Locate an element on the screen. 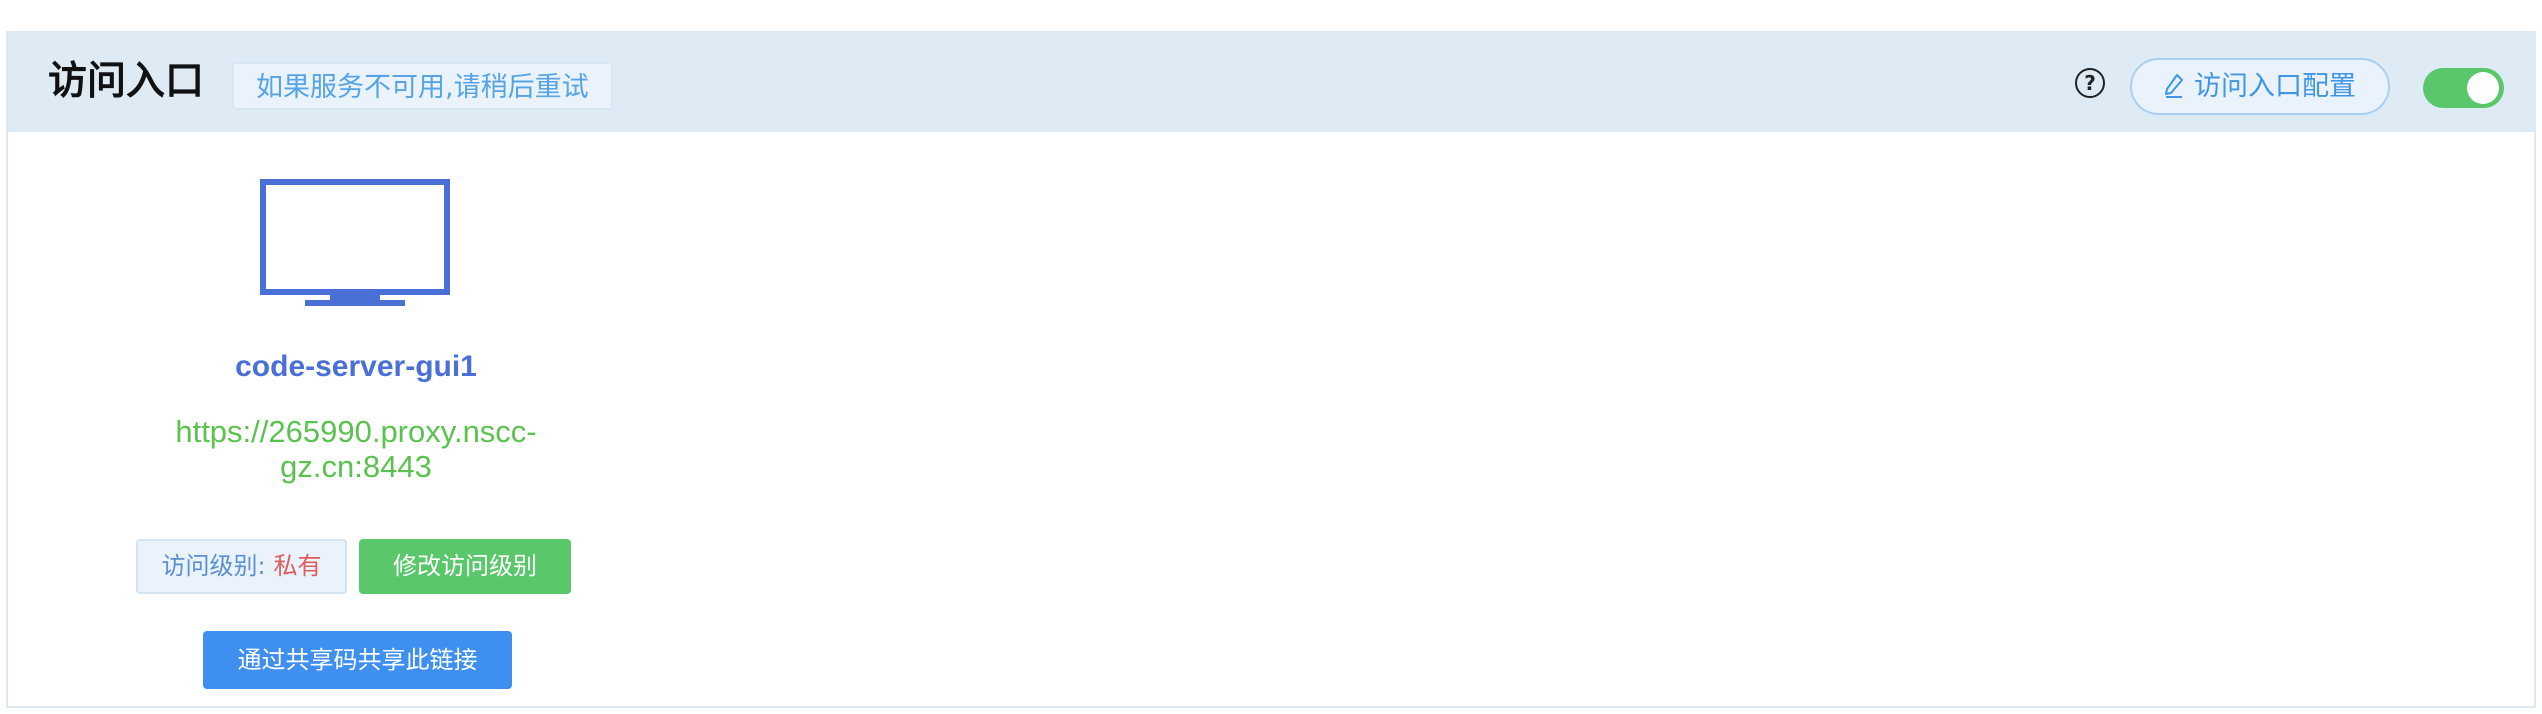  access-level-value: 私有 is located at coordinates (297, 566).